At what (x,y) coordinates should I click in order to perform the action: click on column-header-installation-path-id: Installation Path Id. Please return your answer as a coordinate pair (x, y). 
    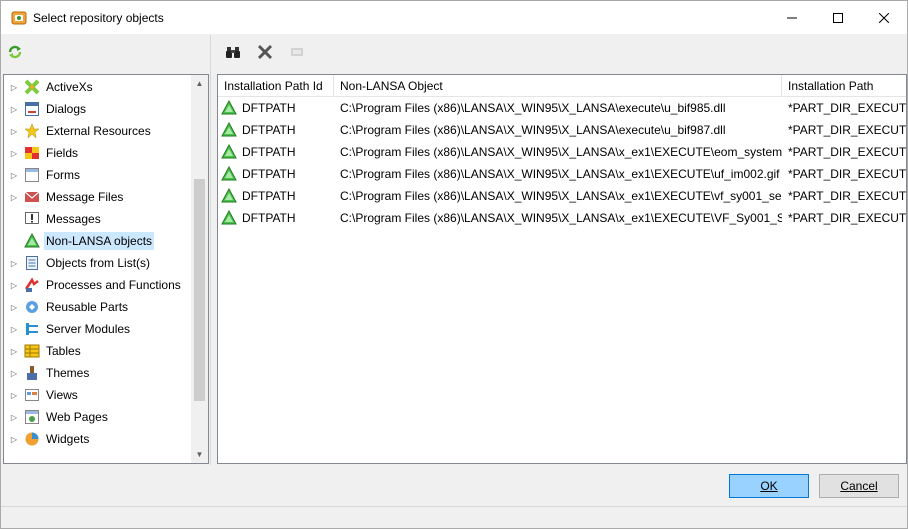
    Looking at the image, I should click on (276, 86).